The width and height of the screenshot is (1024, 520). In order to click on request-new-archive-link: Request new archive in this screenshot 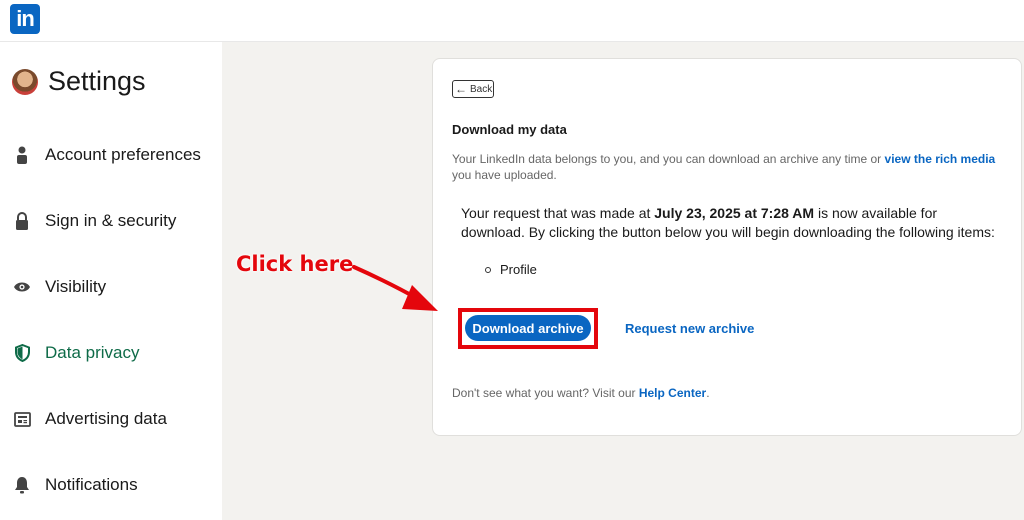, I will do `click(689, 328)`.